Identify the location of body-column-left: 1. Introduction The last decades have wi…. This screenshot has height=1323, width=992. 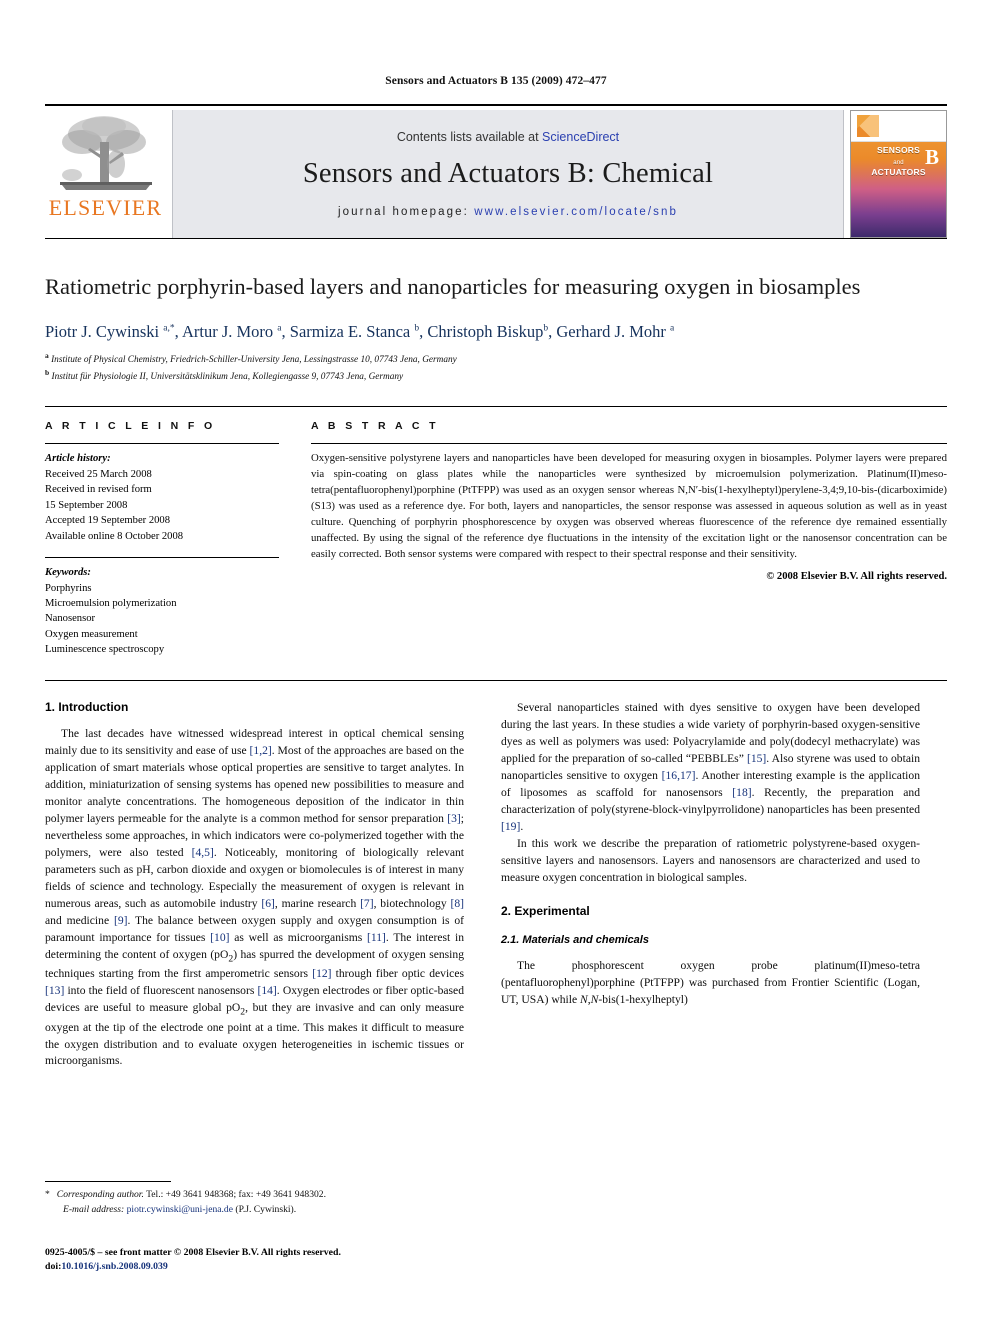
(254, 927).